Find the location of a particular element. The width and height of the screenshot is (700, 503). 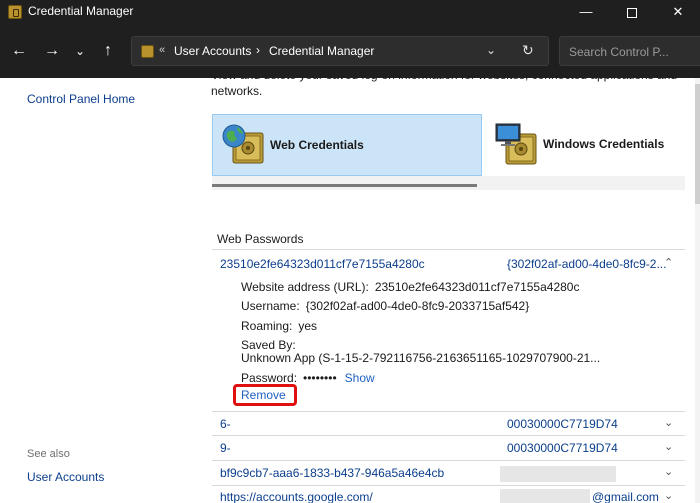

maximize-button is located at coordinates (632, 12).